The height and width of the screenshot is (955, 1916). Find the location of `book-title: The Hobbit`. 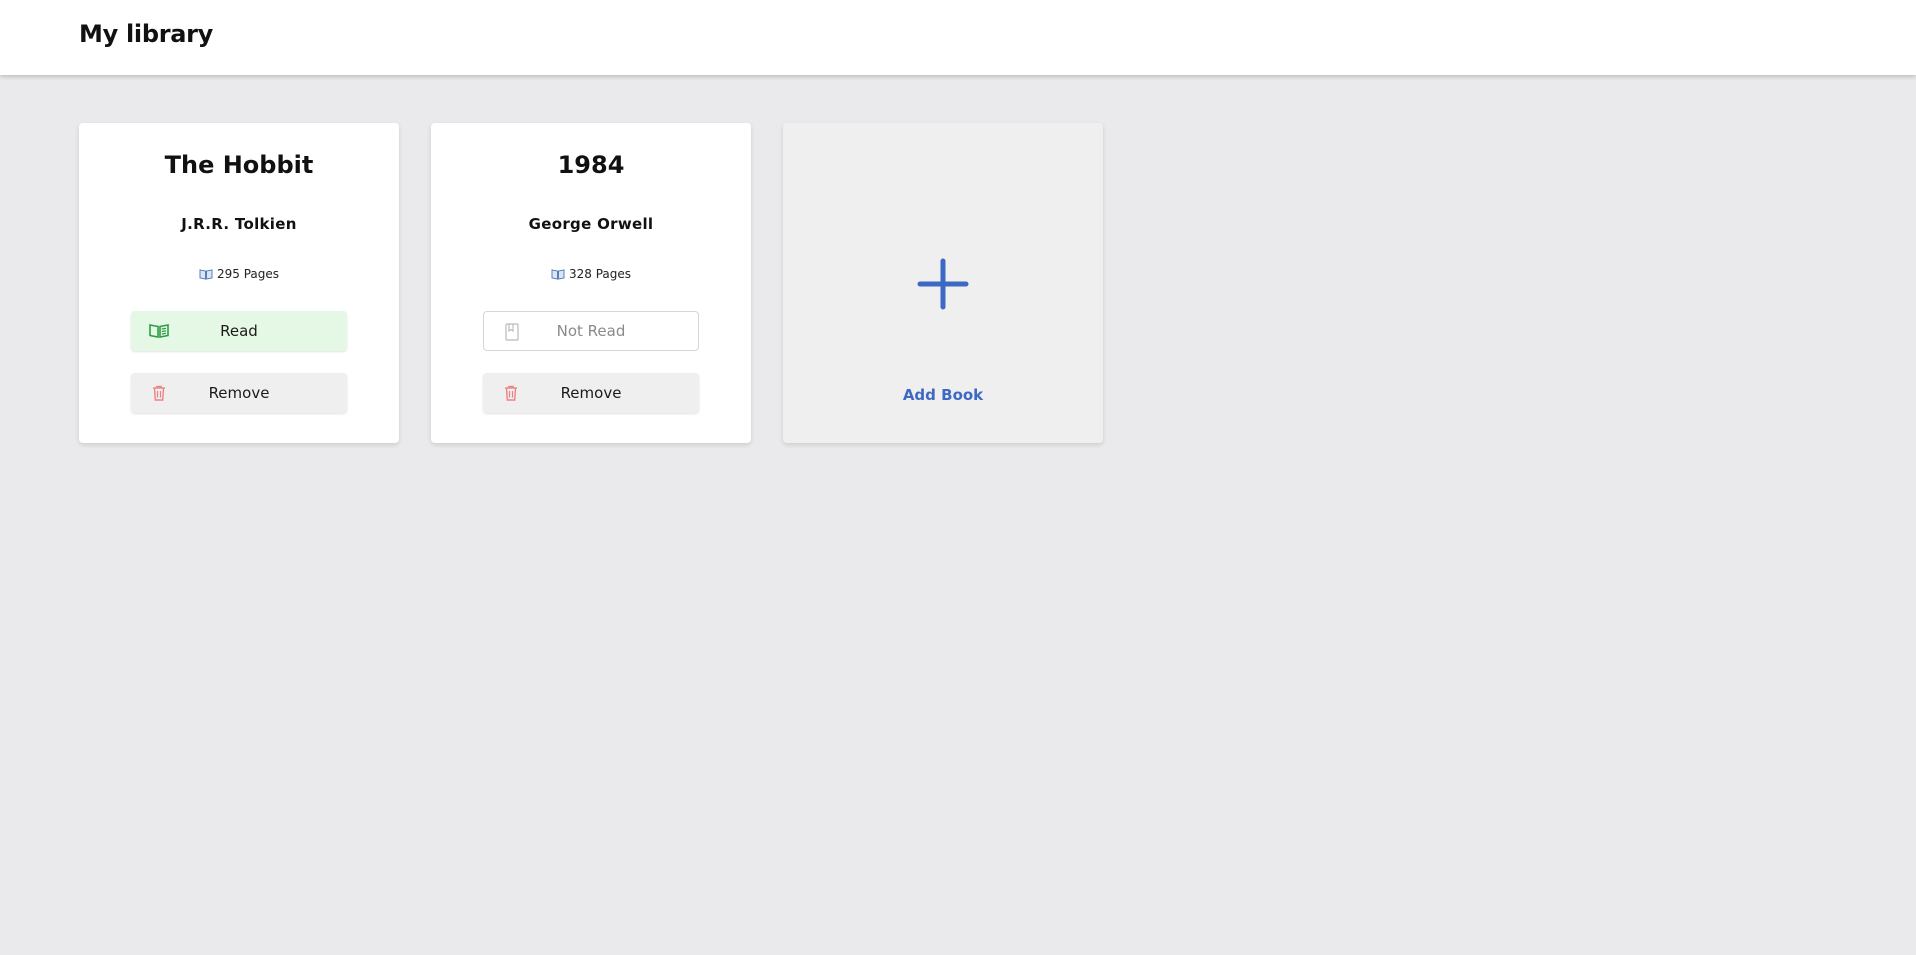

book-title: The Hobbit is located at coordinates (239, 165).